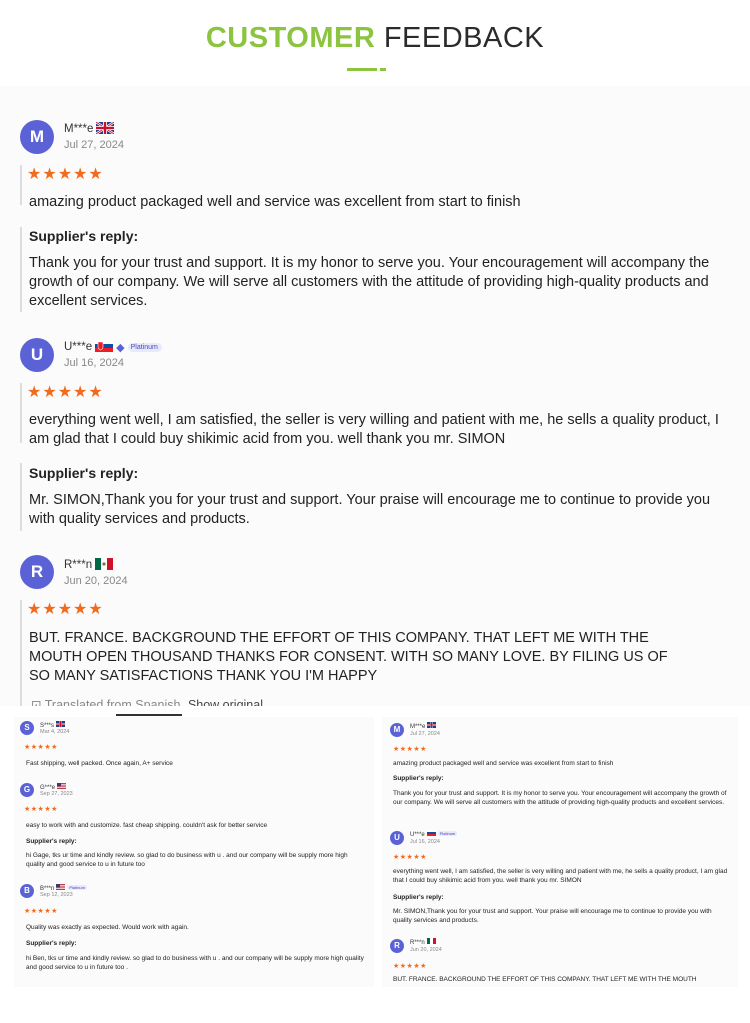  What do you see at coordinates (36, 702) in the screenshot?
I see `translate-icon: ⊡` at bounding box center [36, 702].